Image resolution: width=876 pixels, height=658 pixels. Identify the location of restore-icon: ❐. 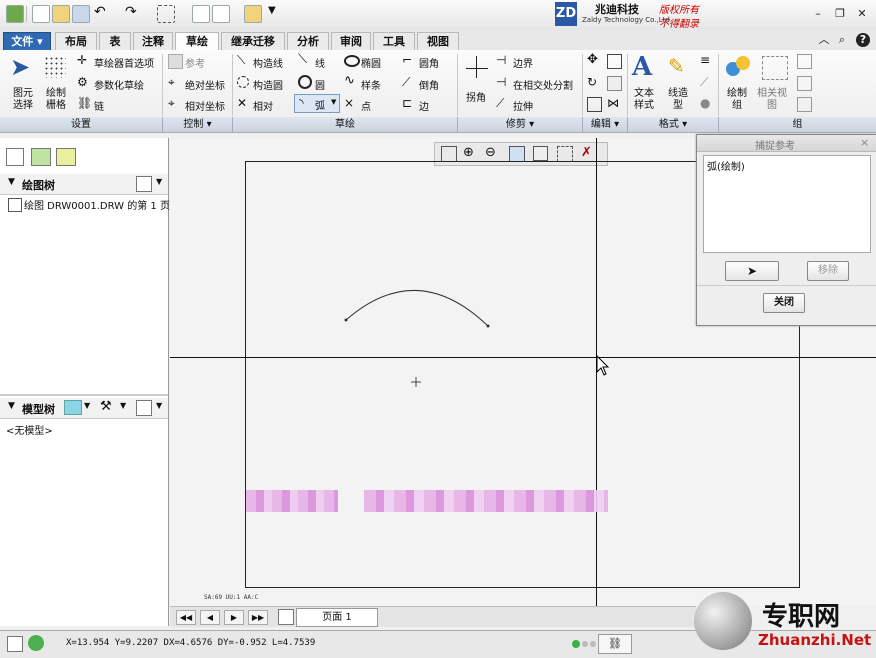
(840, 14).